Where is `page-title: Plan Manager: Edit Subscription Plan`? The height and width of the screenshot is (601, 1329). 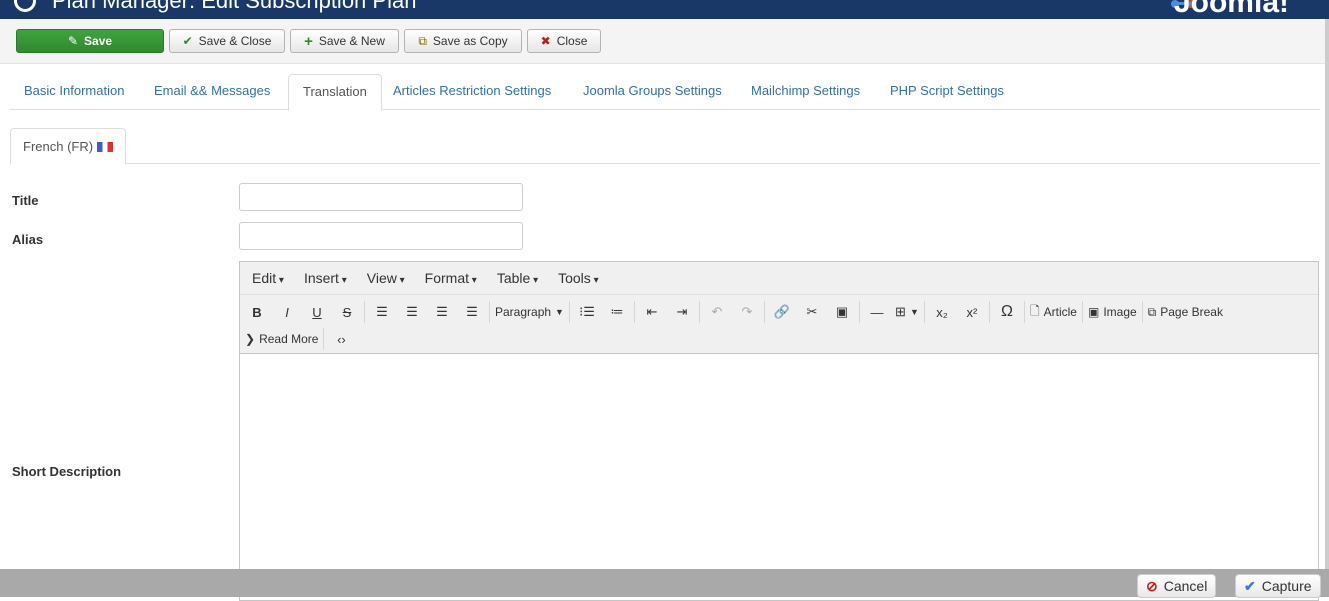
page-title: Plan Manager: Edit Subscription Plan is located at coordinates (234, 6).